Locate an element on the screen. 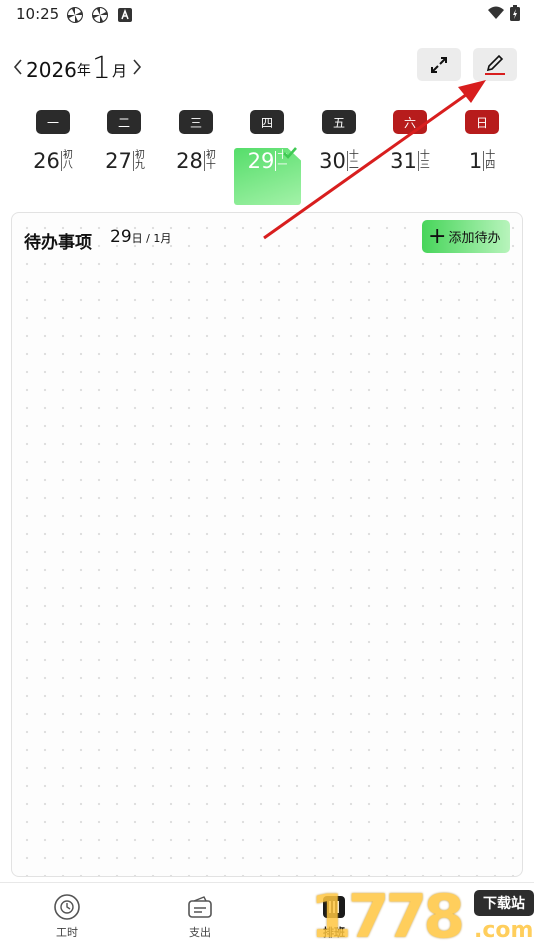 The image size is (534, 950). date-cell-1: 1 十四 is located at coordinates (482, 162).